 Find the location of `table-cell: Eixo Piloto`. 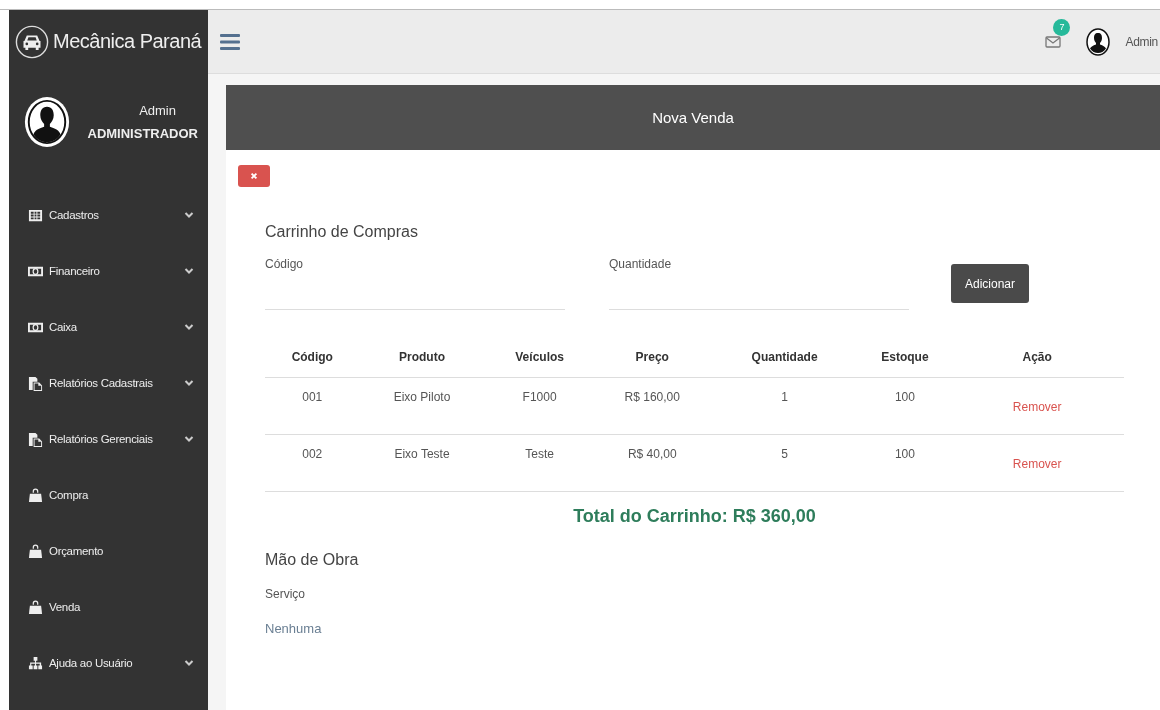

table-cell: Eixo Piloto is located at coordinates (422, 406).